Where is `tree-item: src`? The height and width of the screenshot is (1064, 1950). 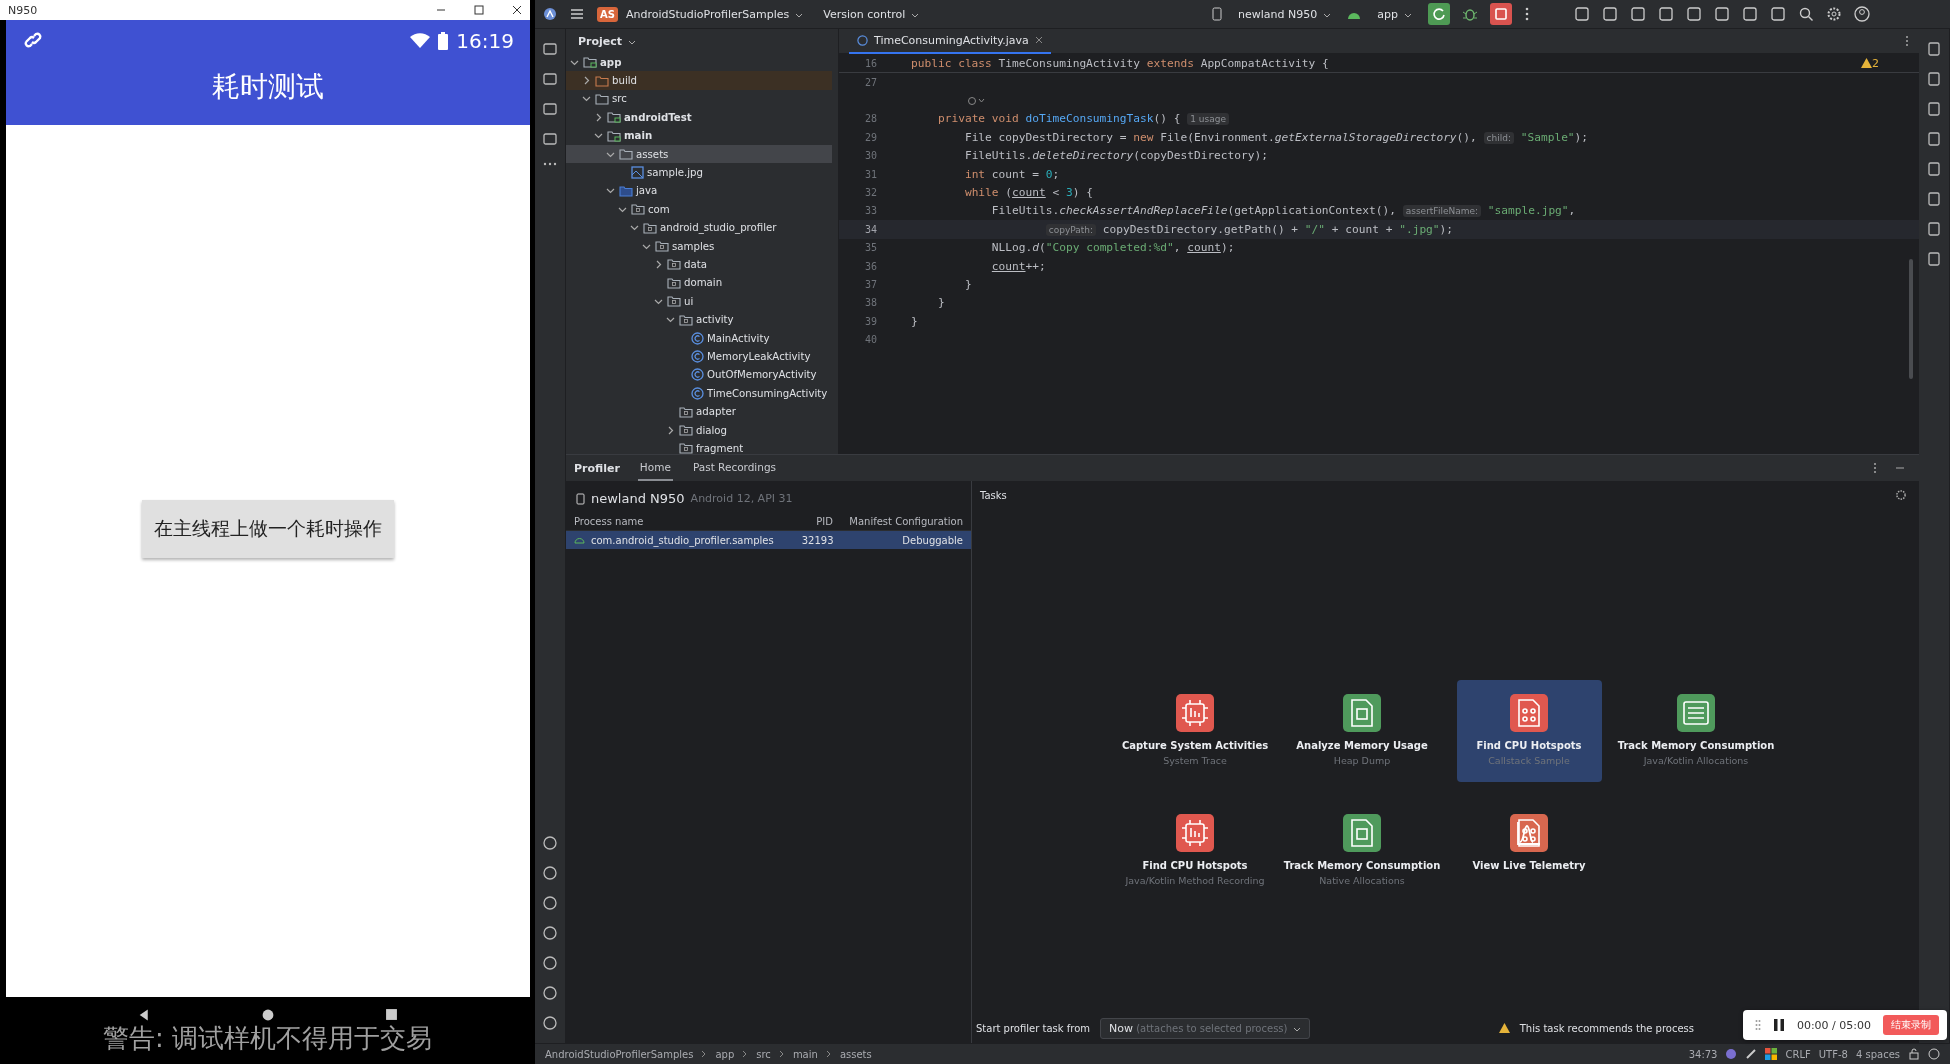 tree-item: src is located at coordinates (699, 99).